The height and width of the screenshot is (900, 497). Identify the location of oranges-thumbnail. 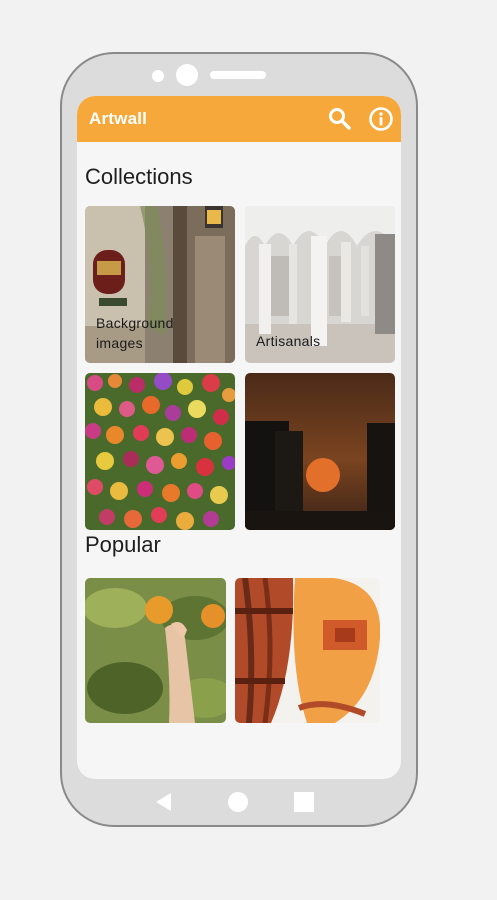
(155, 650).